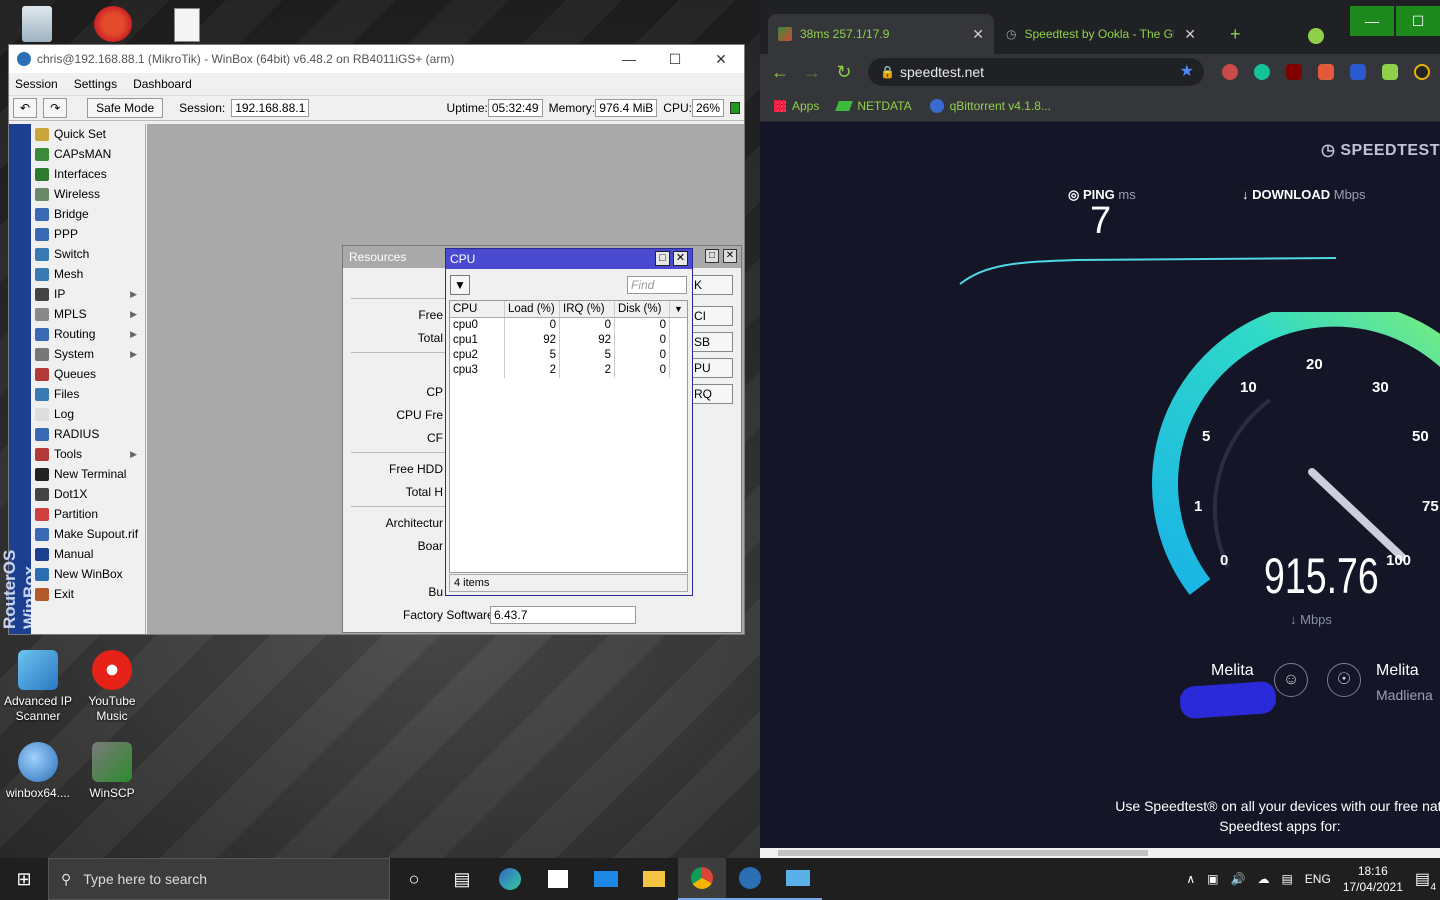 This screenshot has width=1440, height=900. Describe the element at coordinates (125, 108) in the screenshot. I see `safe-mode-button: Safe Mode` at that location.